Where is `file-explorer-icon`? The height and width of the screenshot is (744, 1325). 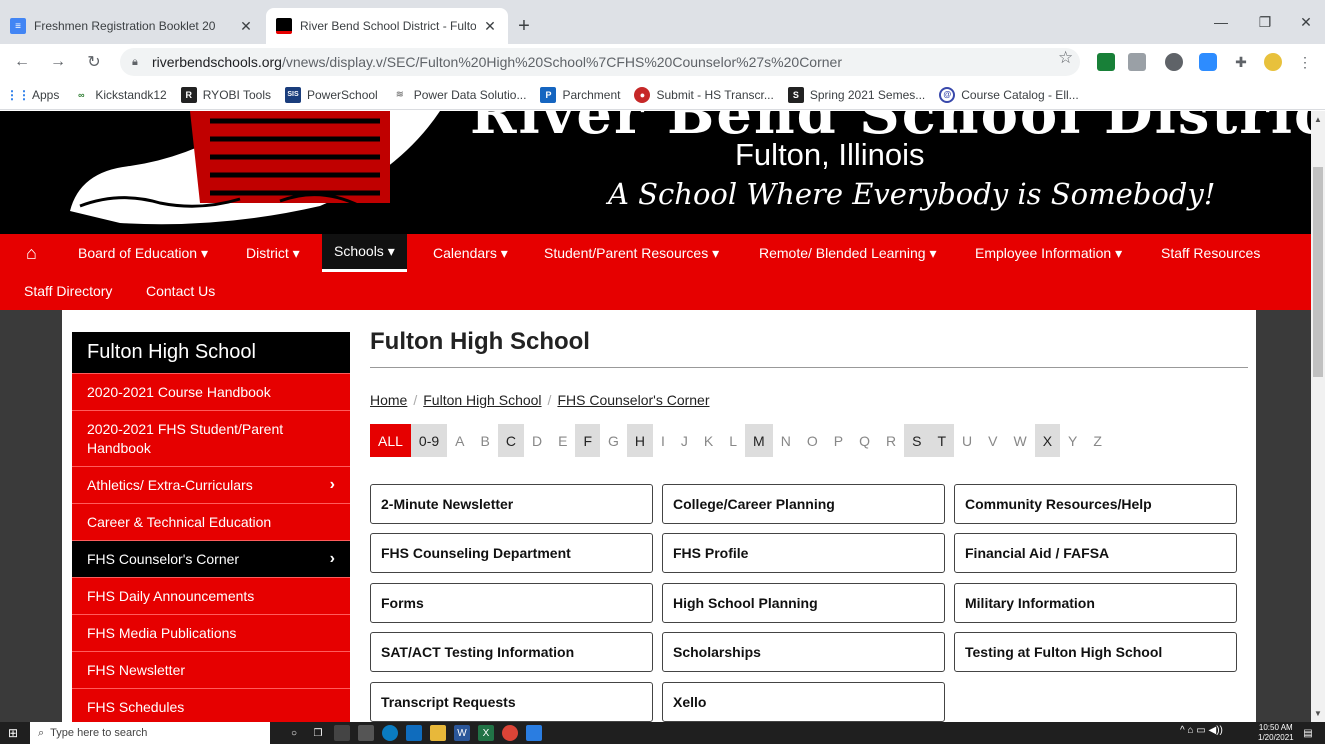 file-explorer-icon is located at coordinates (438, 733).